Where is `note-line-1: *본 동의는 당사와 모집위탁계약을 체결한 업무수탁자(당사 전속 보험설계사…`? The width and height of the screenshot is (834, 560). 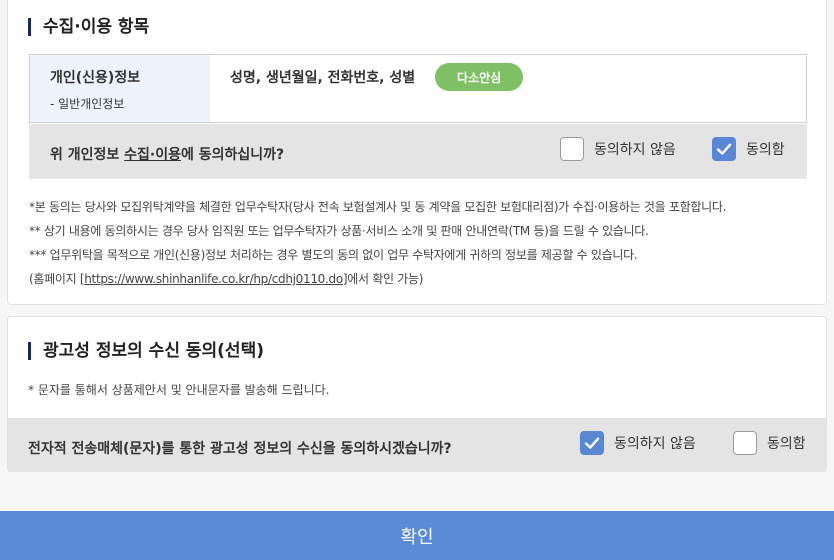
note-line-1: *본 동의는 당사와 모집위탁계약을 체결한 업무수탁자(당사 전속 보험설계사… is located at coordinates (378, 207).